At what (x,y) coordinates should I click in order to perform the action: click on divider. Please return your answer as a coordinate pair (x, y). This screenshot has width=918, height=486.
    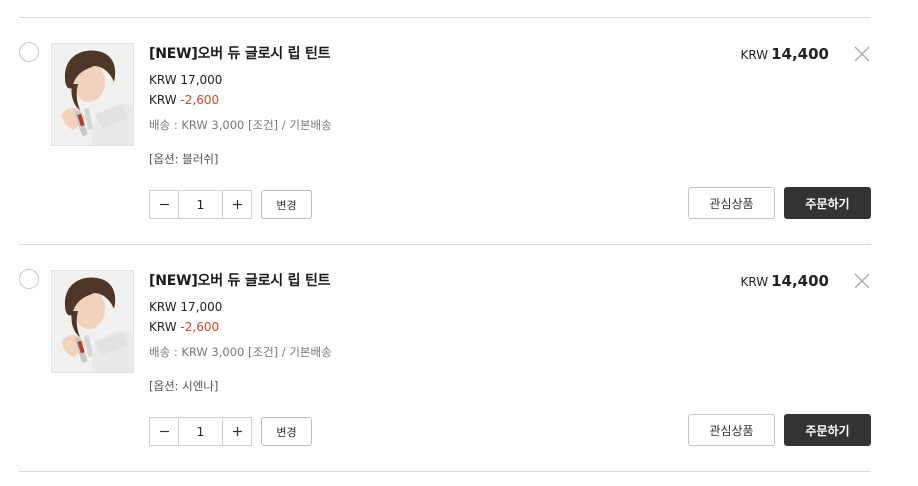
    Looking at the image, I should click on (445, 471).